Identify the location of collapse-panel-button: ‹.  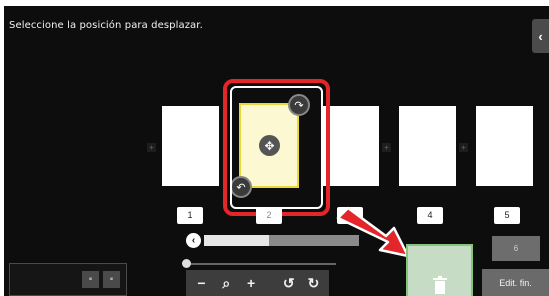
(540, 36).